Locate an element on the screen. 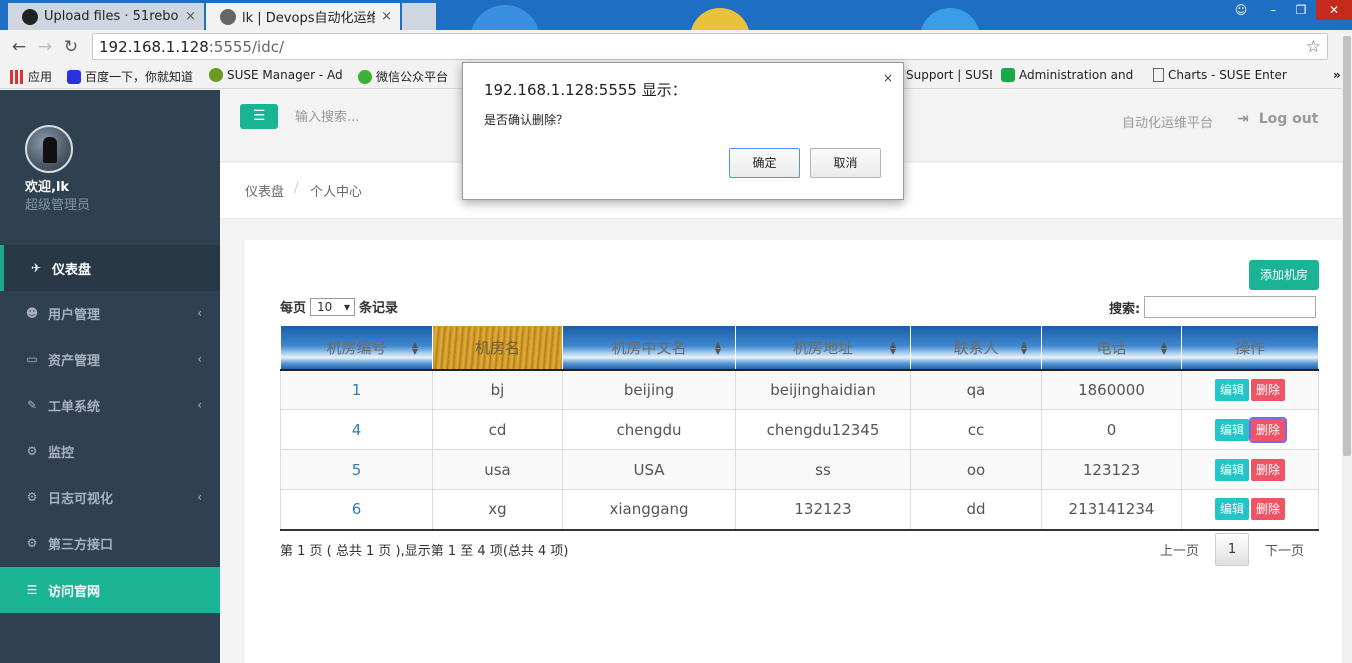  bookmark-administration: Administration and is located at coordinates (1069, 75).